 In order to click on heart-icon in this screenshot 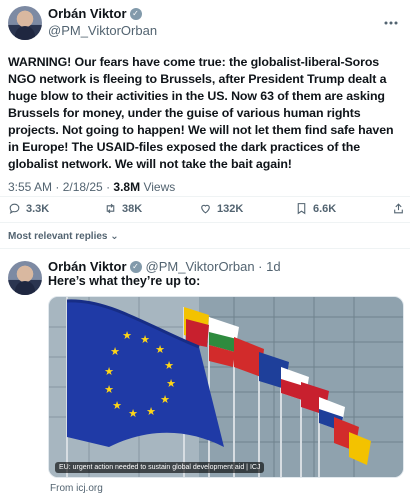, I will do `click(205, 209)`.